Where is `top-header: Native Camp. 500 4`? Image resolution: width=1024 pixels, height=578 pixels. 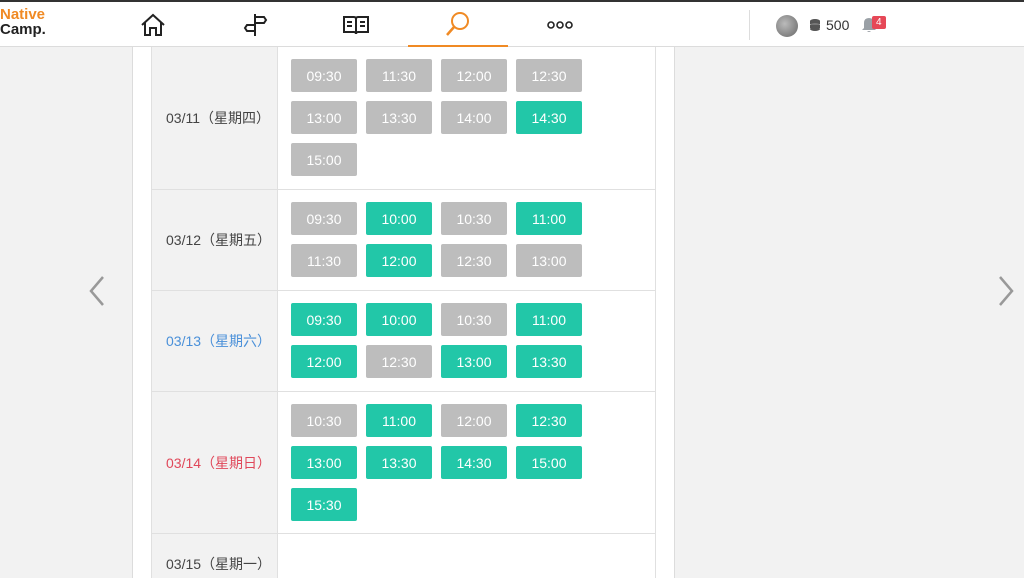 top-header: Native Camp. 500 4 is located at coordinates (512, 24).